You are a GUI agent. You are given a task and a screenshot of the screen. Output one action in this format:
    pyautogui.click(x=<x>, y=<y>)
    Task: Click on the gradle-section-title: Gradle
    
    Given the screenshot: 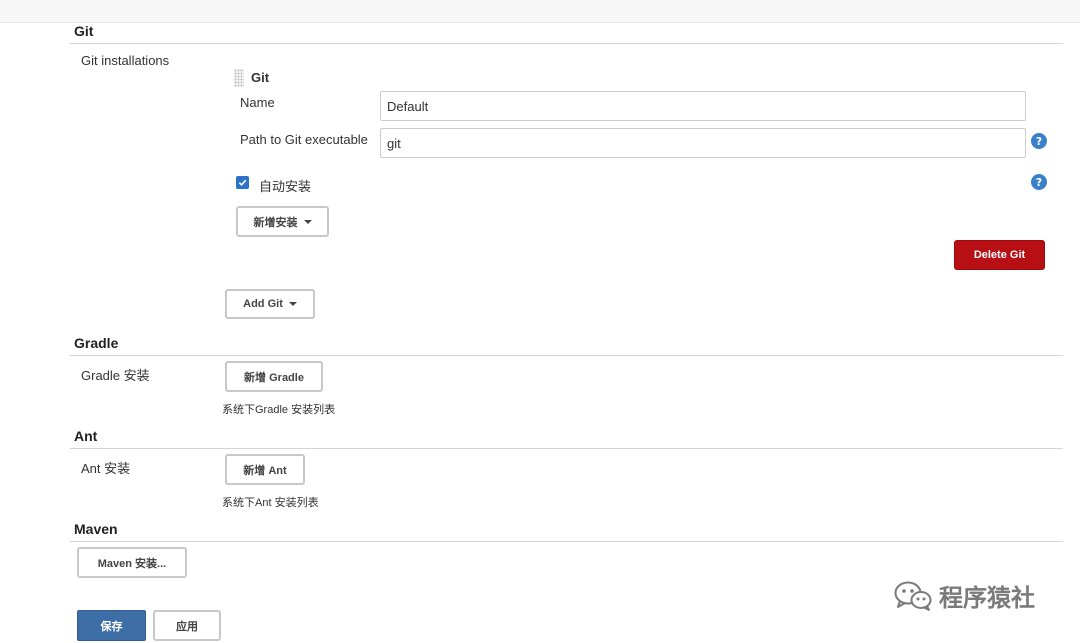 What is the action you would take?
    pyautogui.click(x=96, y=343)
    